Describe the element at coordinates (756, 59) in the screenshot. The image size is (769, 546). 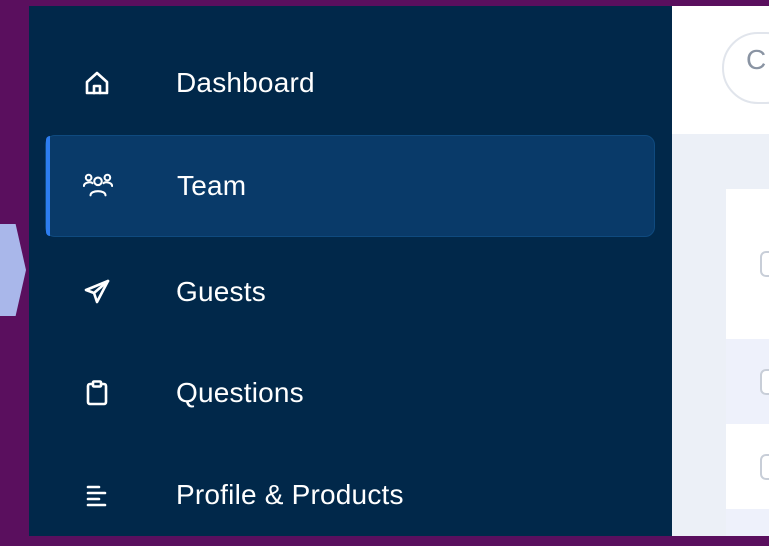
I see `search-text: C` at that location.